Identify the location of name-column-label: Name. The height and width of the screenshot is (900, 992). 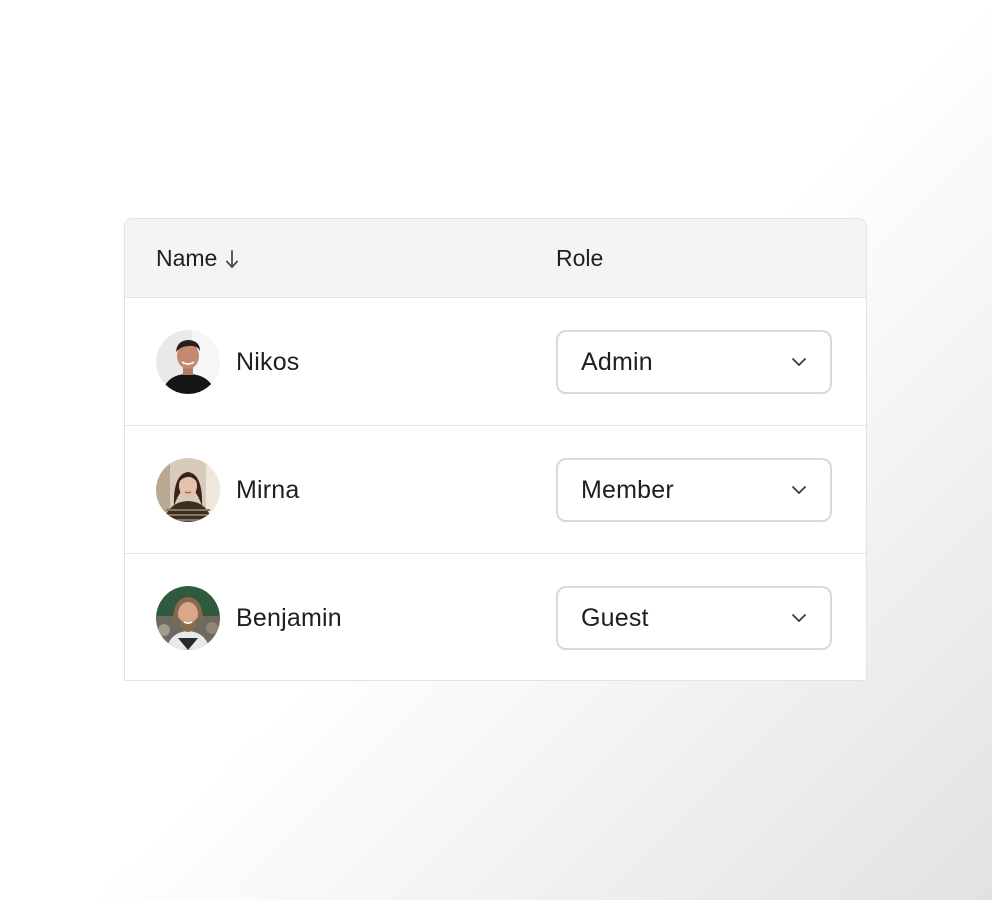
(187, 257).